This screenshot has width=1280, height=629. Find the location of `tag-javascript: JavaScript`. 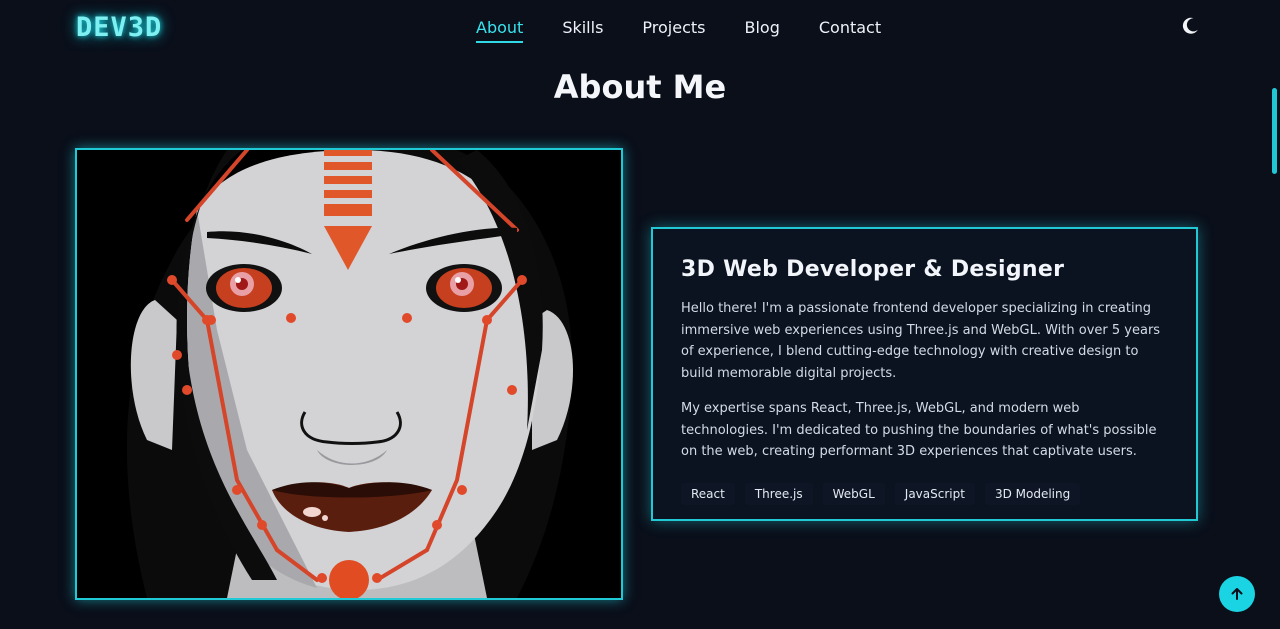

tag-javascript: JavaScript is located at coordinates (934, 493).